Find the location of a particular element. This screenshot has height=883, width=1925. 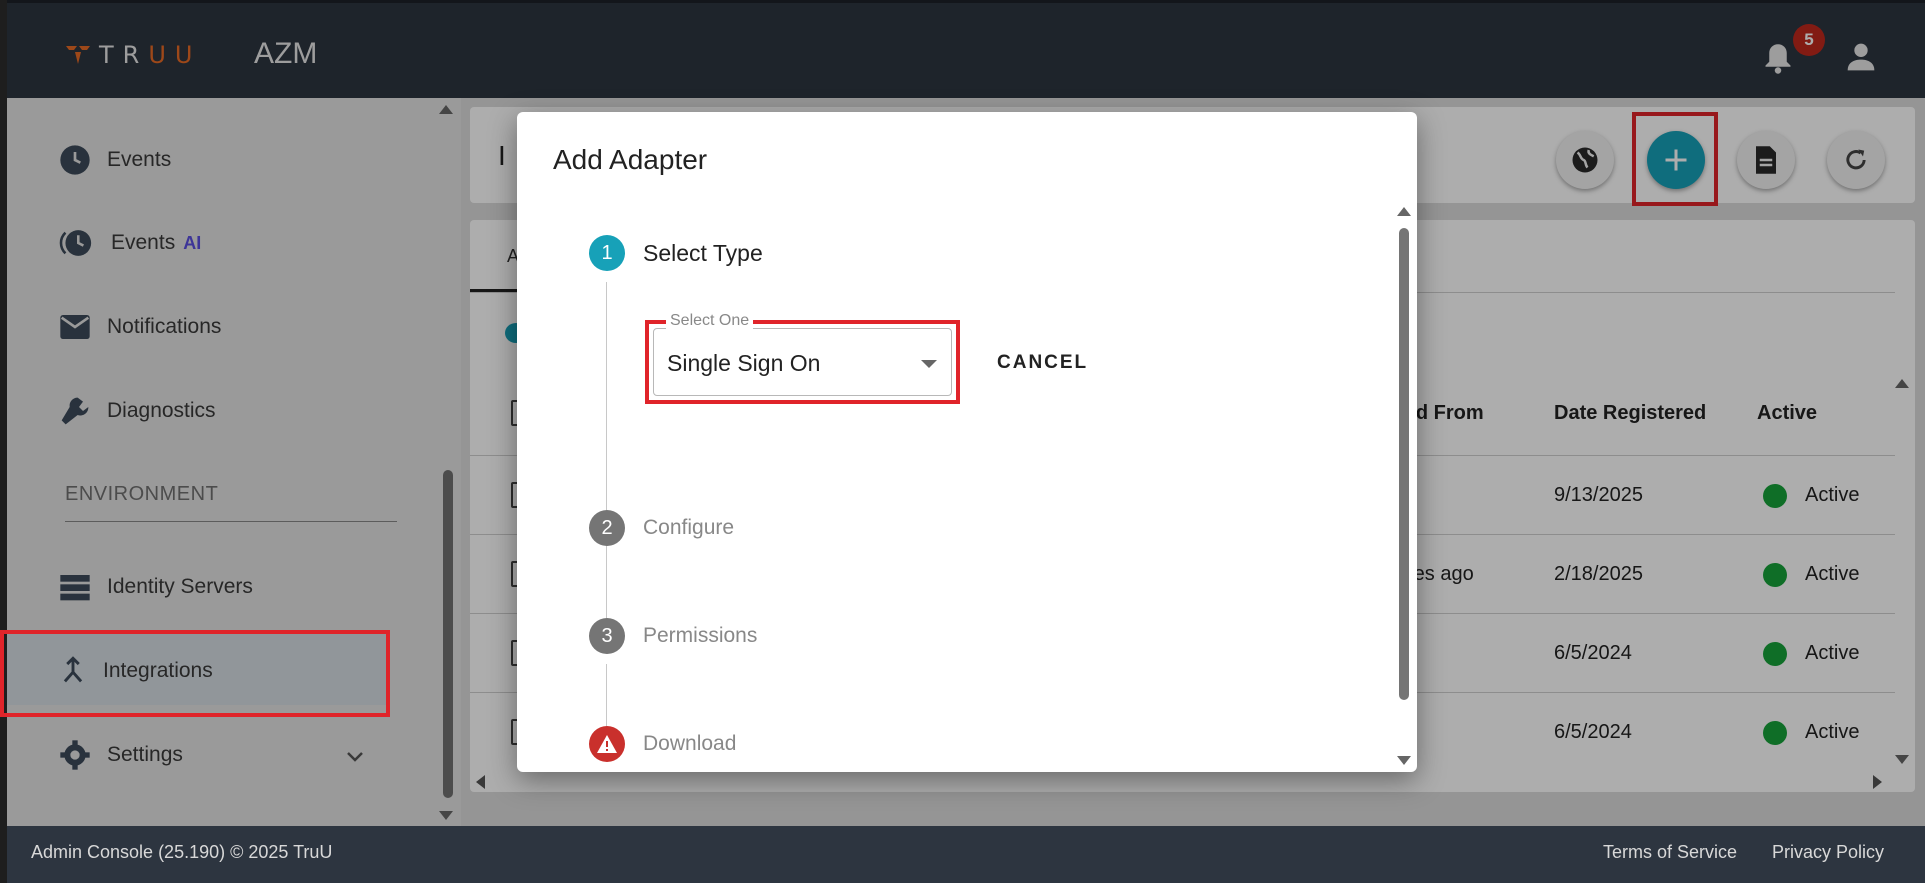

step-1-indicator: 1 is located at coordinates (607, 253).